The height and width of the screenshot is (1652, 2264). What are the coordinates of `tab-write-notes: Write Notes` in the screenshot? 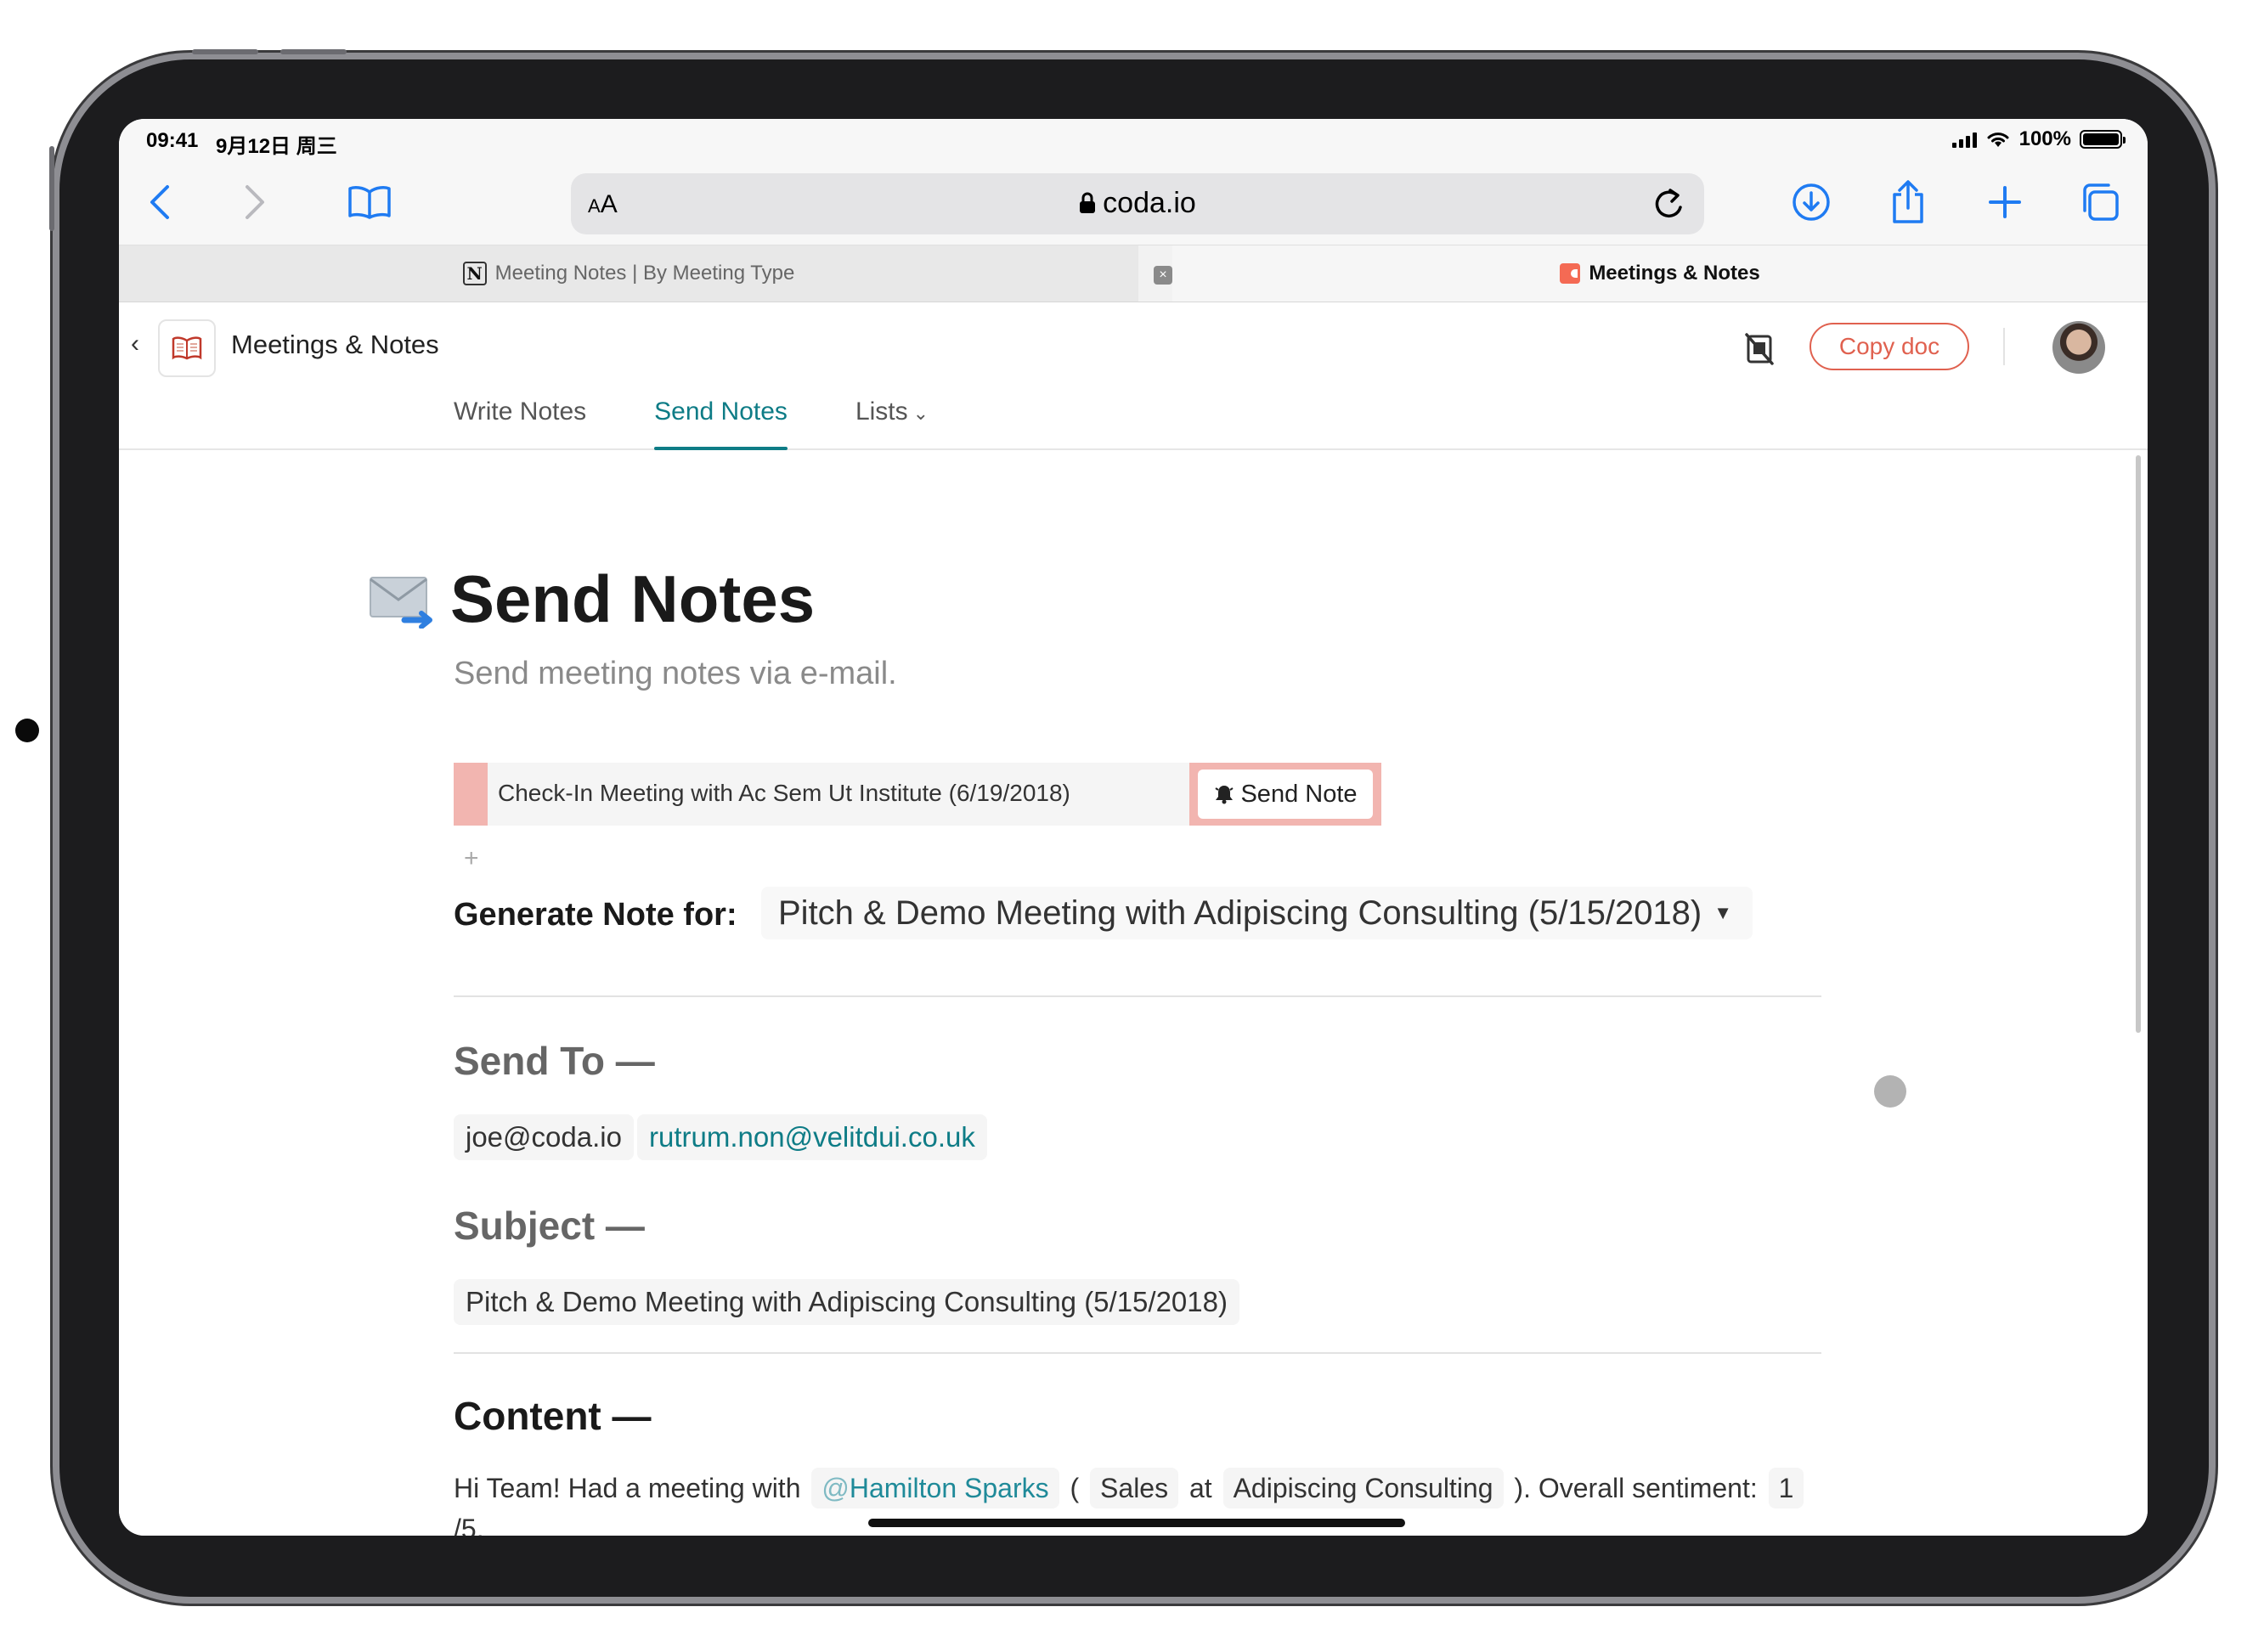 It's located at (520, 420).